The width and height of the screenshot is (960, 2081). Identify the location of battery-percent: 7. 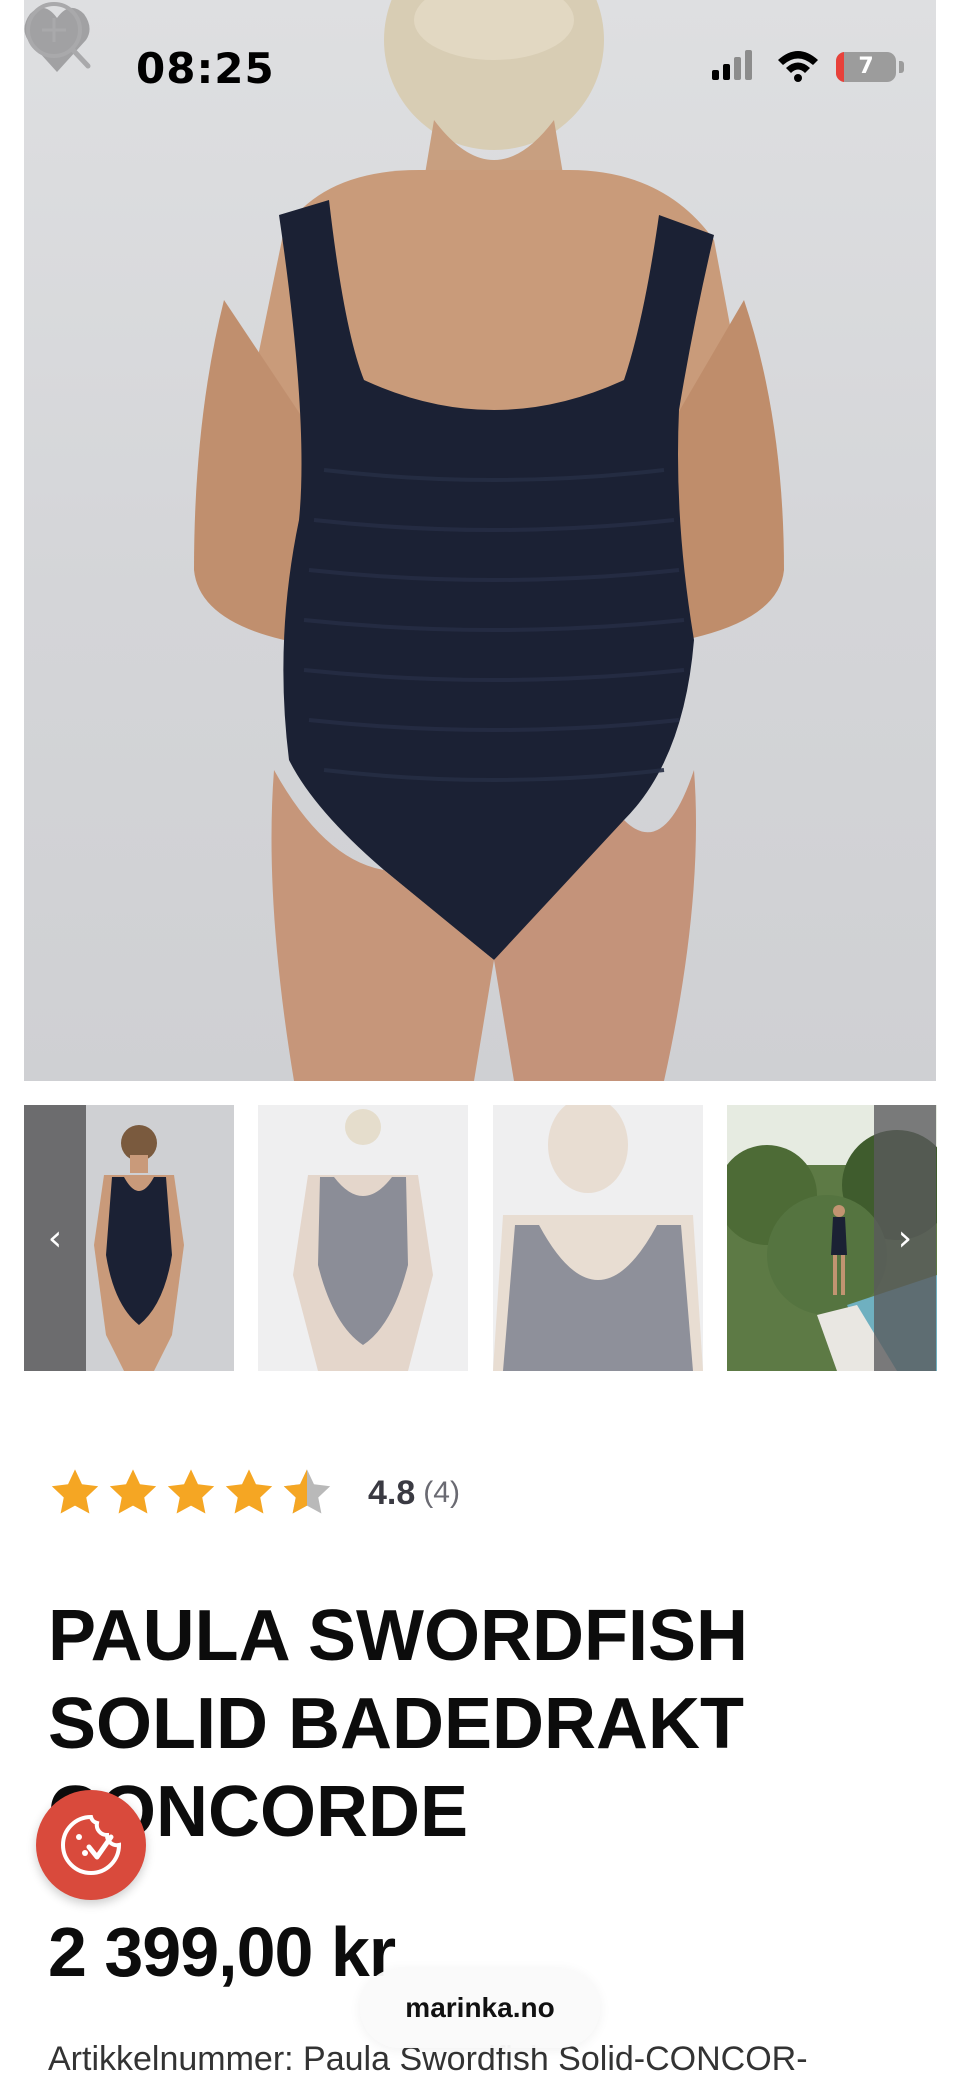
(866, 66).